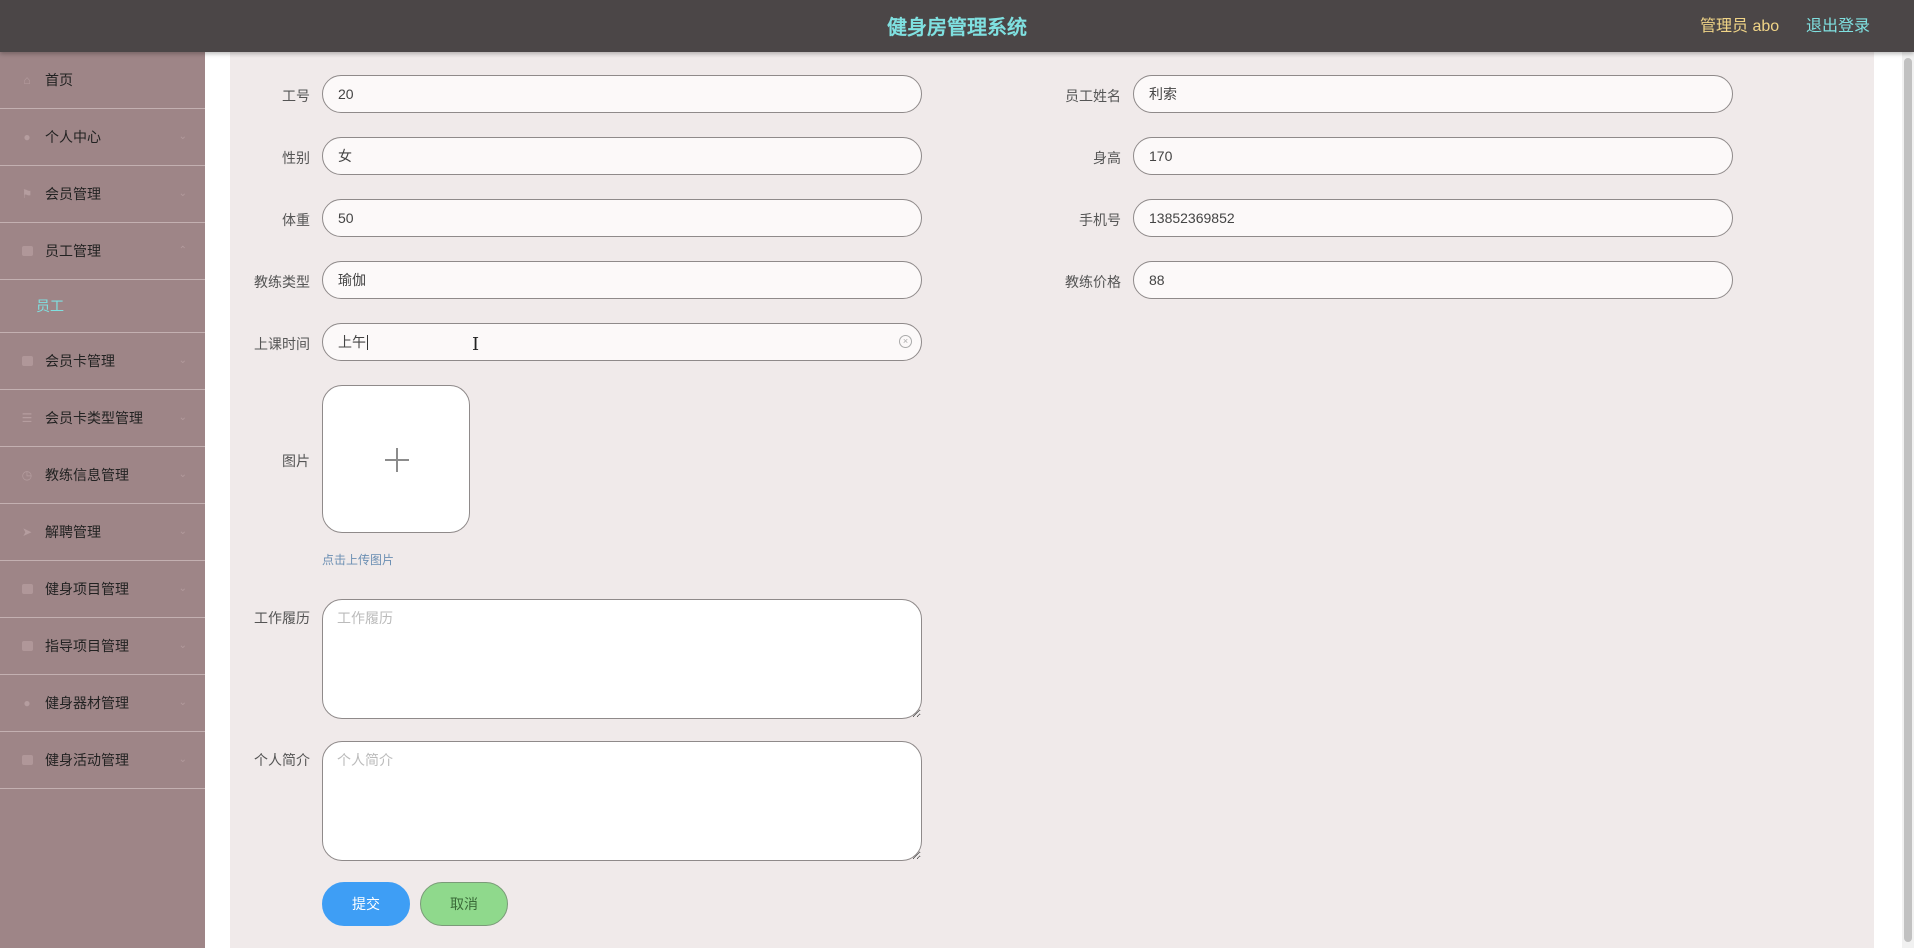  What do you see at coordinates (27, 361) in the screenshot?
I see `card-icon` at bounding box center [27, 361].